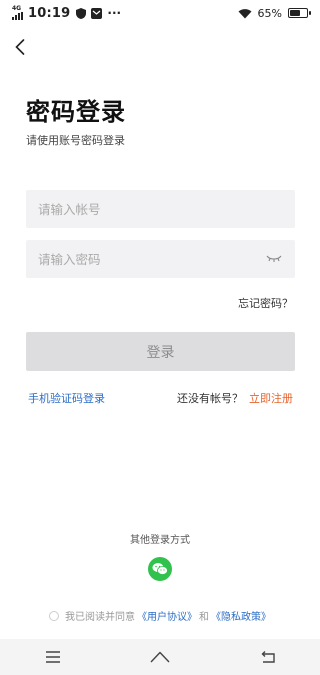  I want to click on sms-login-link: 手机验证码登录, so click(66, 398).